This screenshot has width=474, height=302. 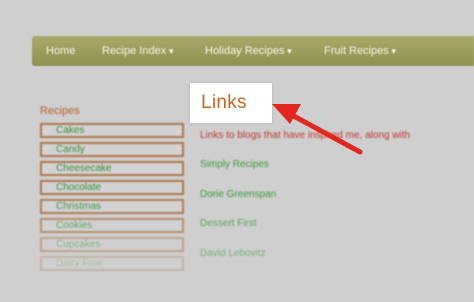 What do you see at coordinates (317, 129) in the screenshot?
I see `annotation-arrow-icon` at bounding box center [317, 129].